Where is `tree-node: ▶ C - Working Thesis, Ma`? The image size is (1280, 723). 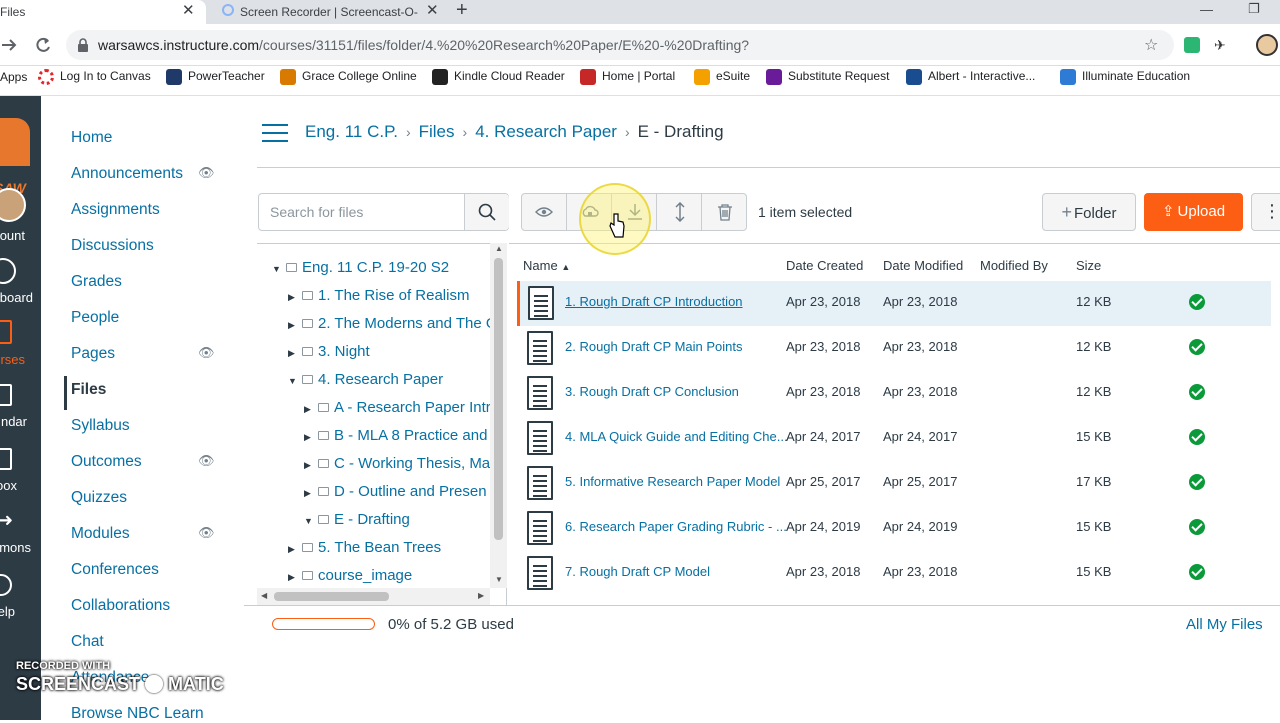
tree-node: ▶ C - Working Thesis, Ma is located at coordinates (397, 463).